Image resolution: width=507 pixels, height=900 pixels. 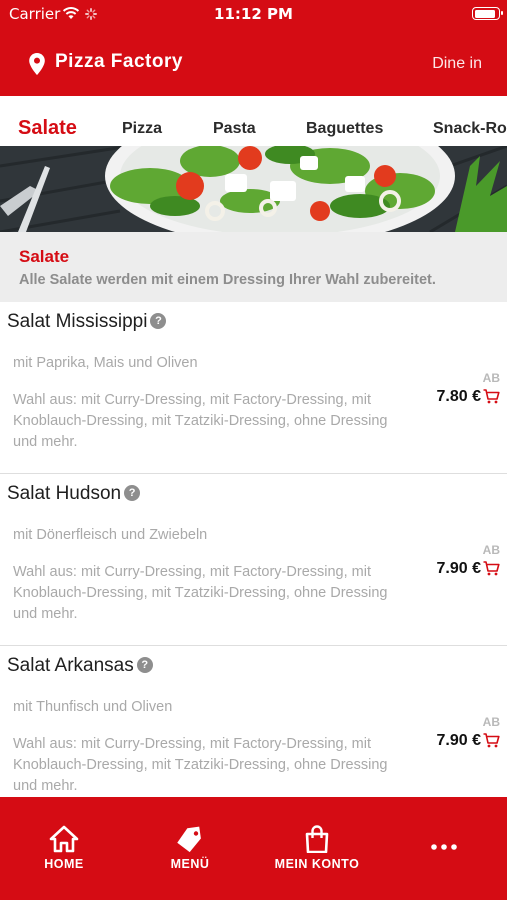 I want to click on item-name: Salat Mississippi, so click(x=77, y=321).